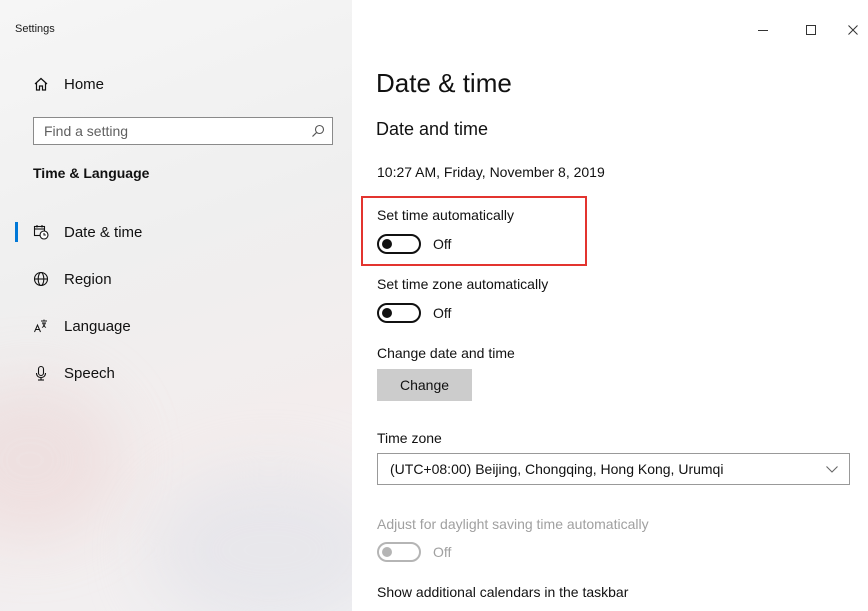 The width and height of the screenshot is (868, 611). I want to click on sidebar-section-title: Time & Language, so click(91, 173).